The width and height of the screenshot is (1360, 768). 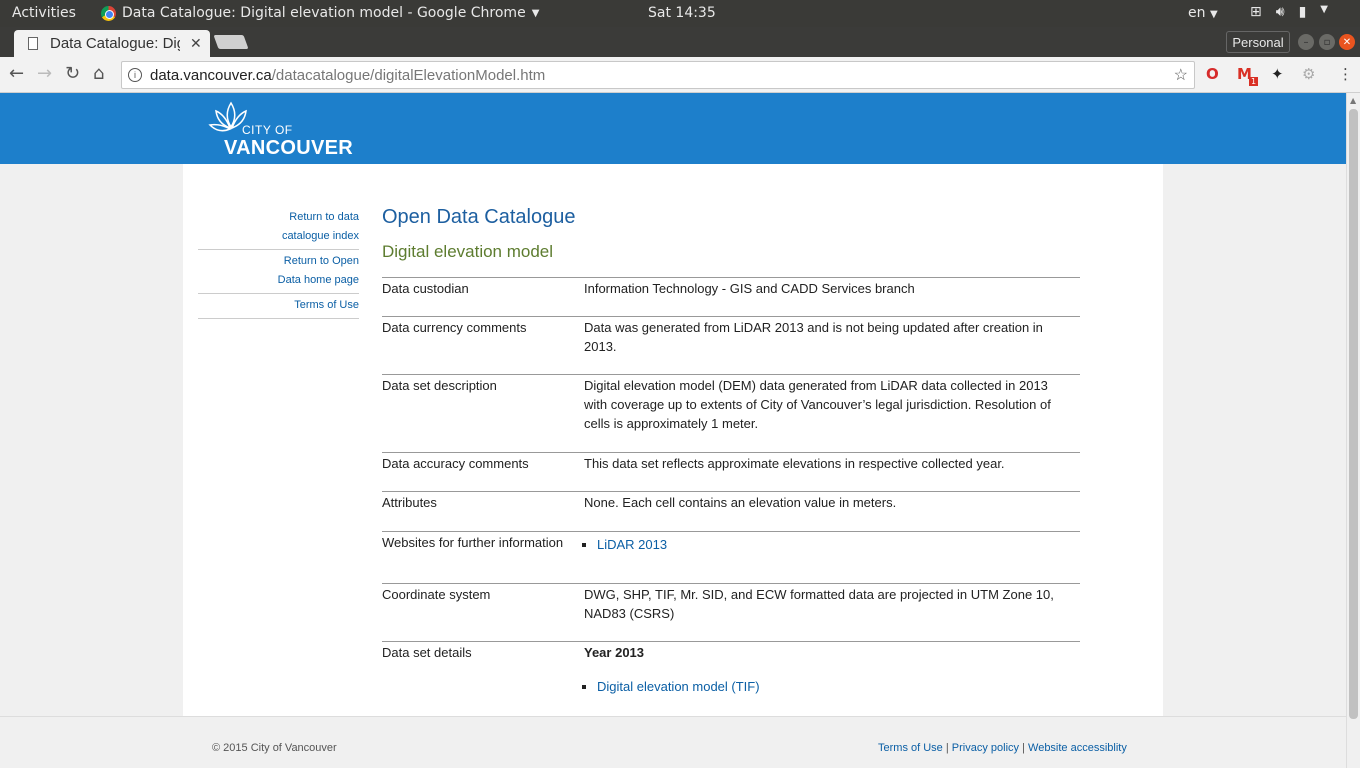 What do you see at coordinates (267, 130) in the screenshot?
I see `logo-line-1: CITY OF` at bounding box center [267, 130].